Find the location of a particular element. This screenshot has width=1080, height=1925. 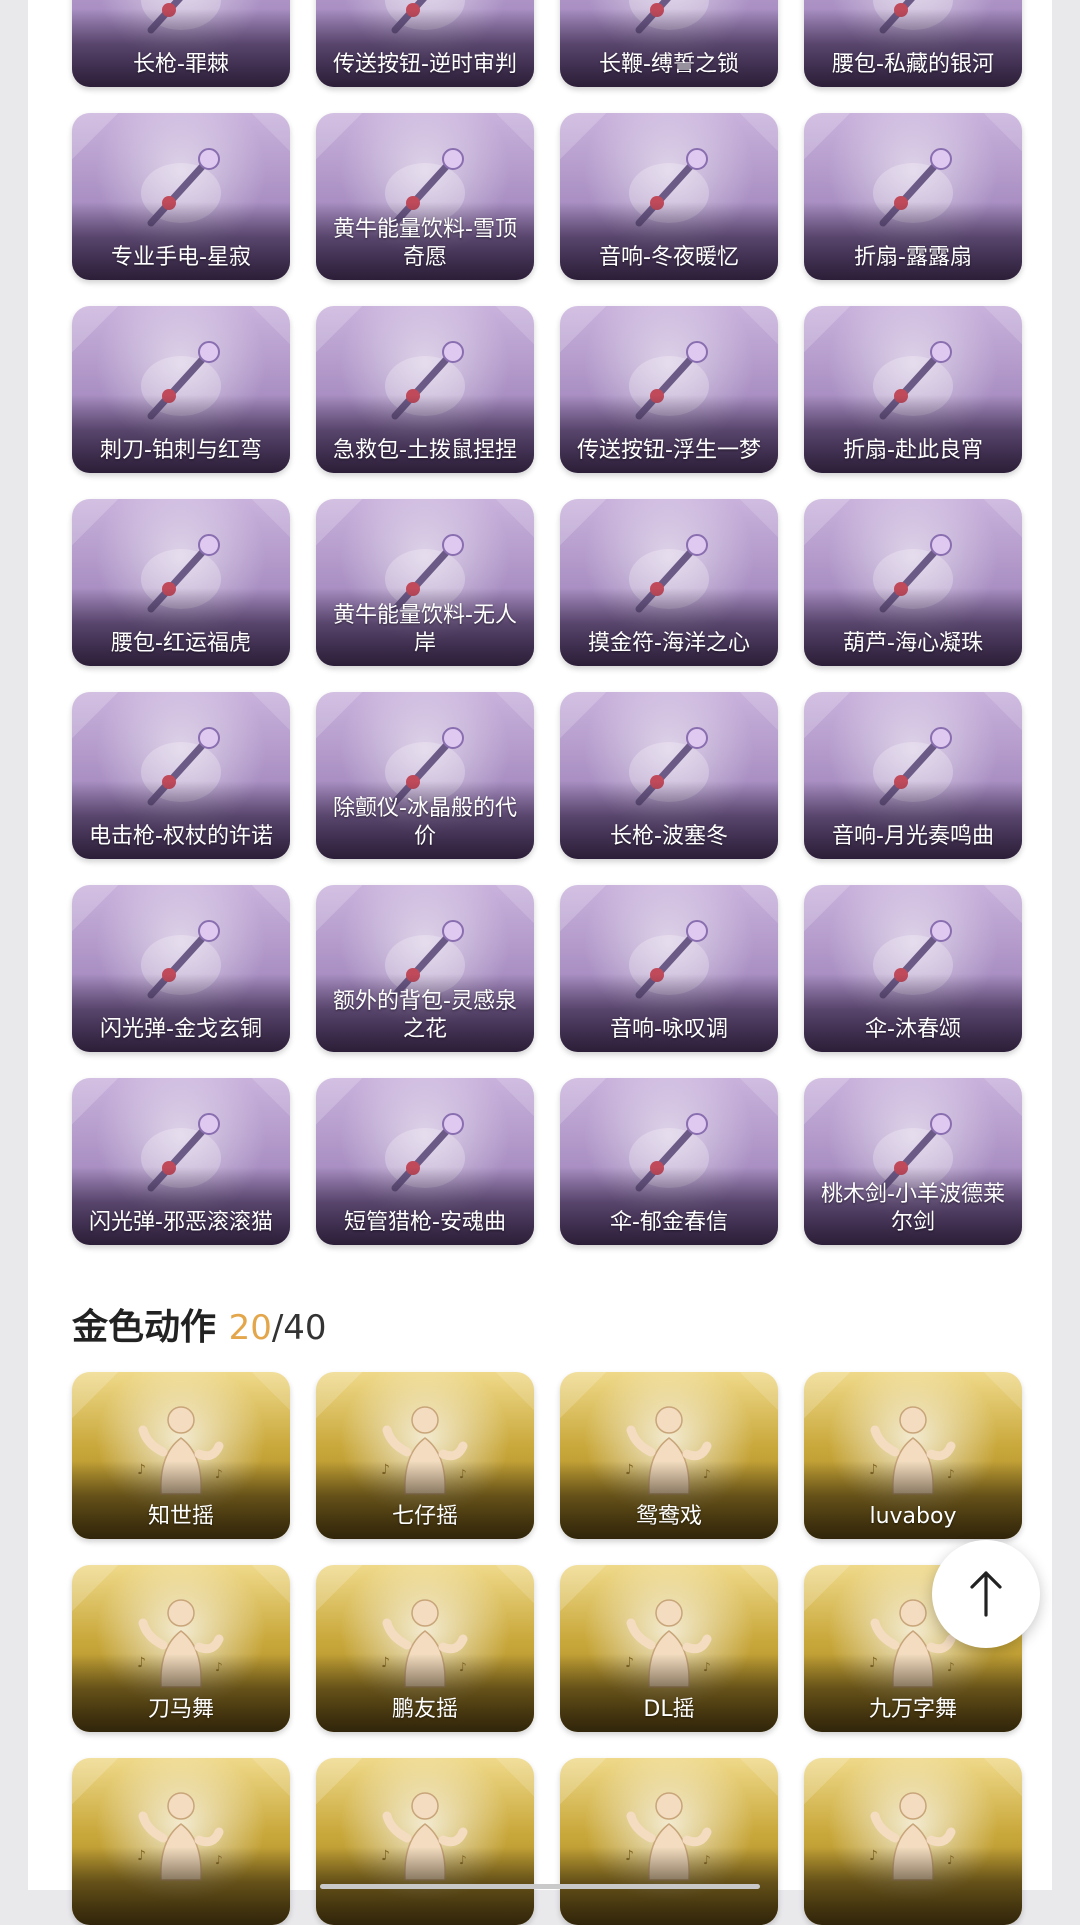

item-card: 额外的背包-灵感泉之花 is located at coordinates (425, 968).